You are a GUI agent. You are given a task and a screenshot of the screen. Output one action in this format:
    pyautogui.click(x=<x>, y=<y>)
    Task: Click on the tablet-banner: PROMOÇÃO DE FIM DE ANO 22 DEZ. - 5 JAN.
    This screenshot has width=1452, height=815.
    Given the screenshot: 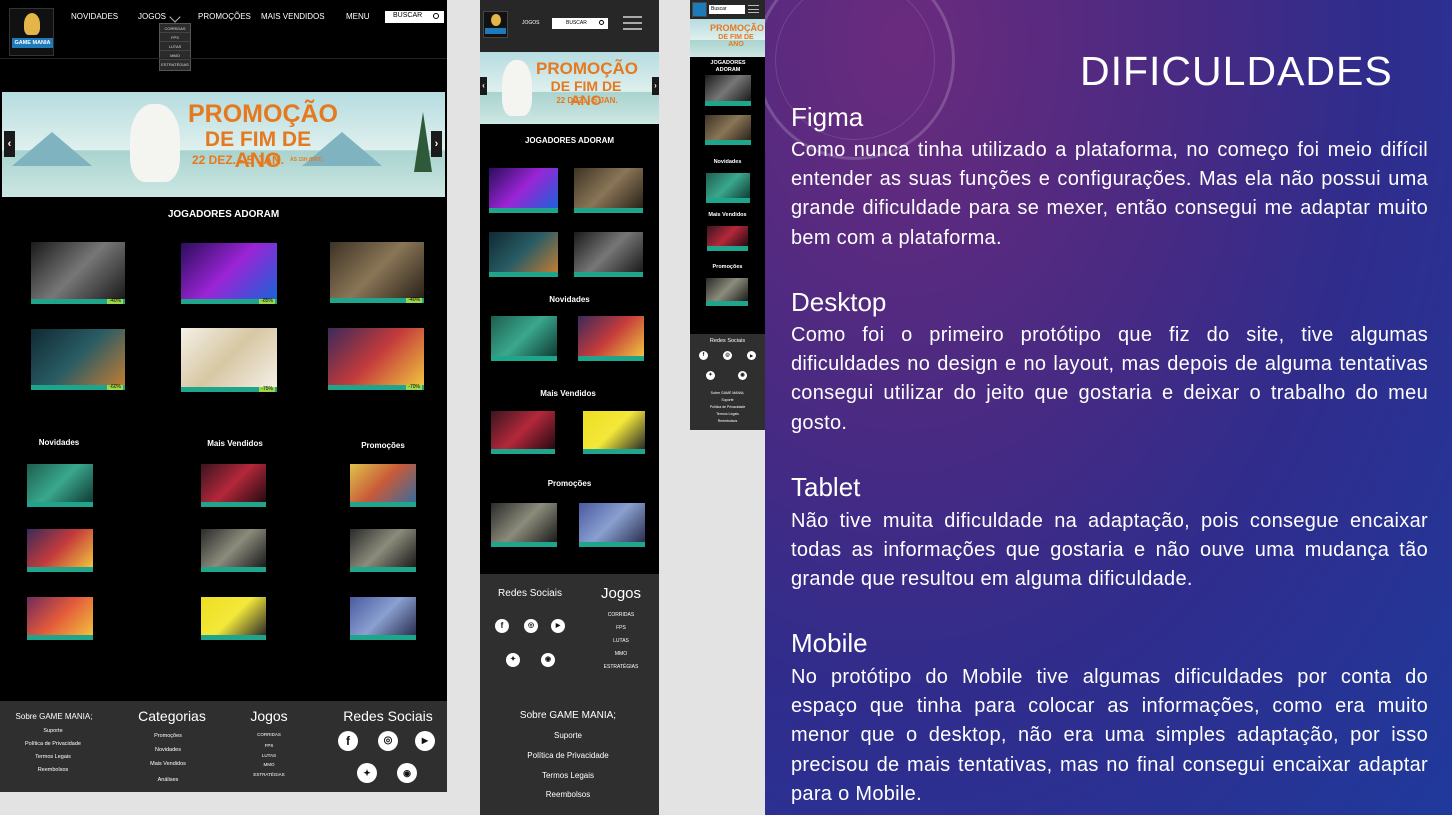 What is the action you would take?
    pyautogui.click(x=569, y=88)
    